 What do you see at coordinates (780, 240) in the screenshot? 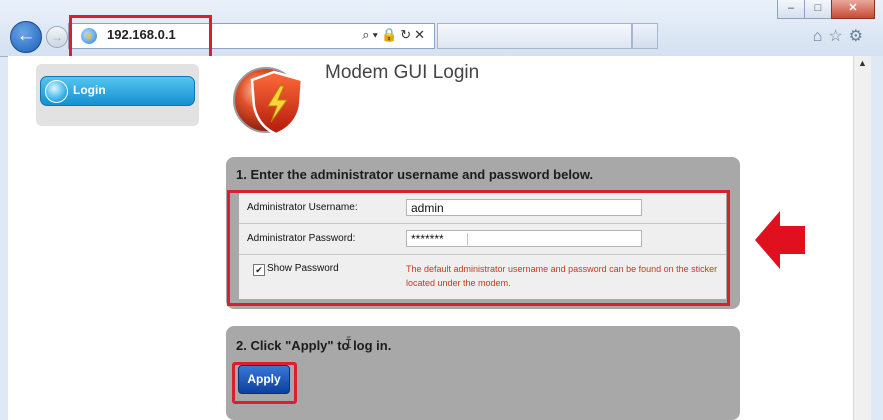
I see `red-left-arrow-icon` at bounding box center [780, 240].